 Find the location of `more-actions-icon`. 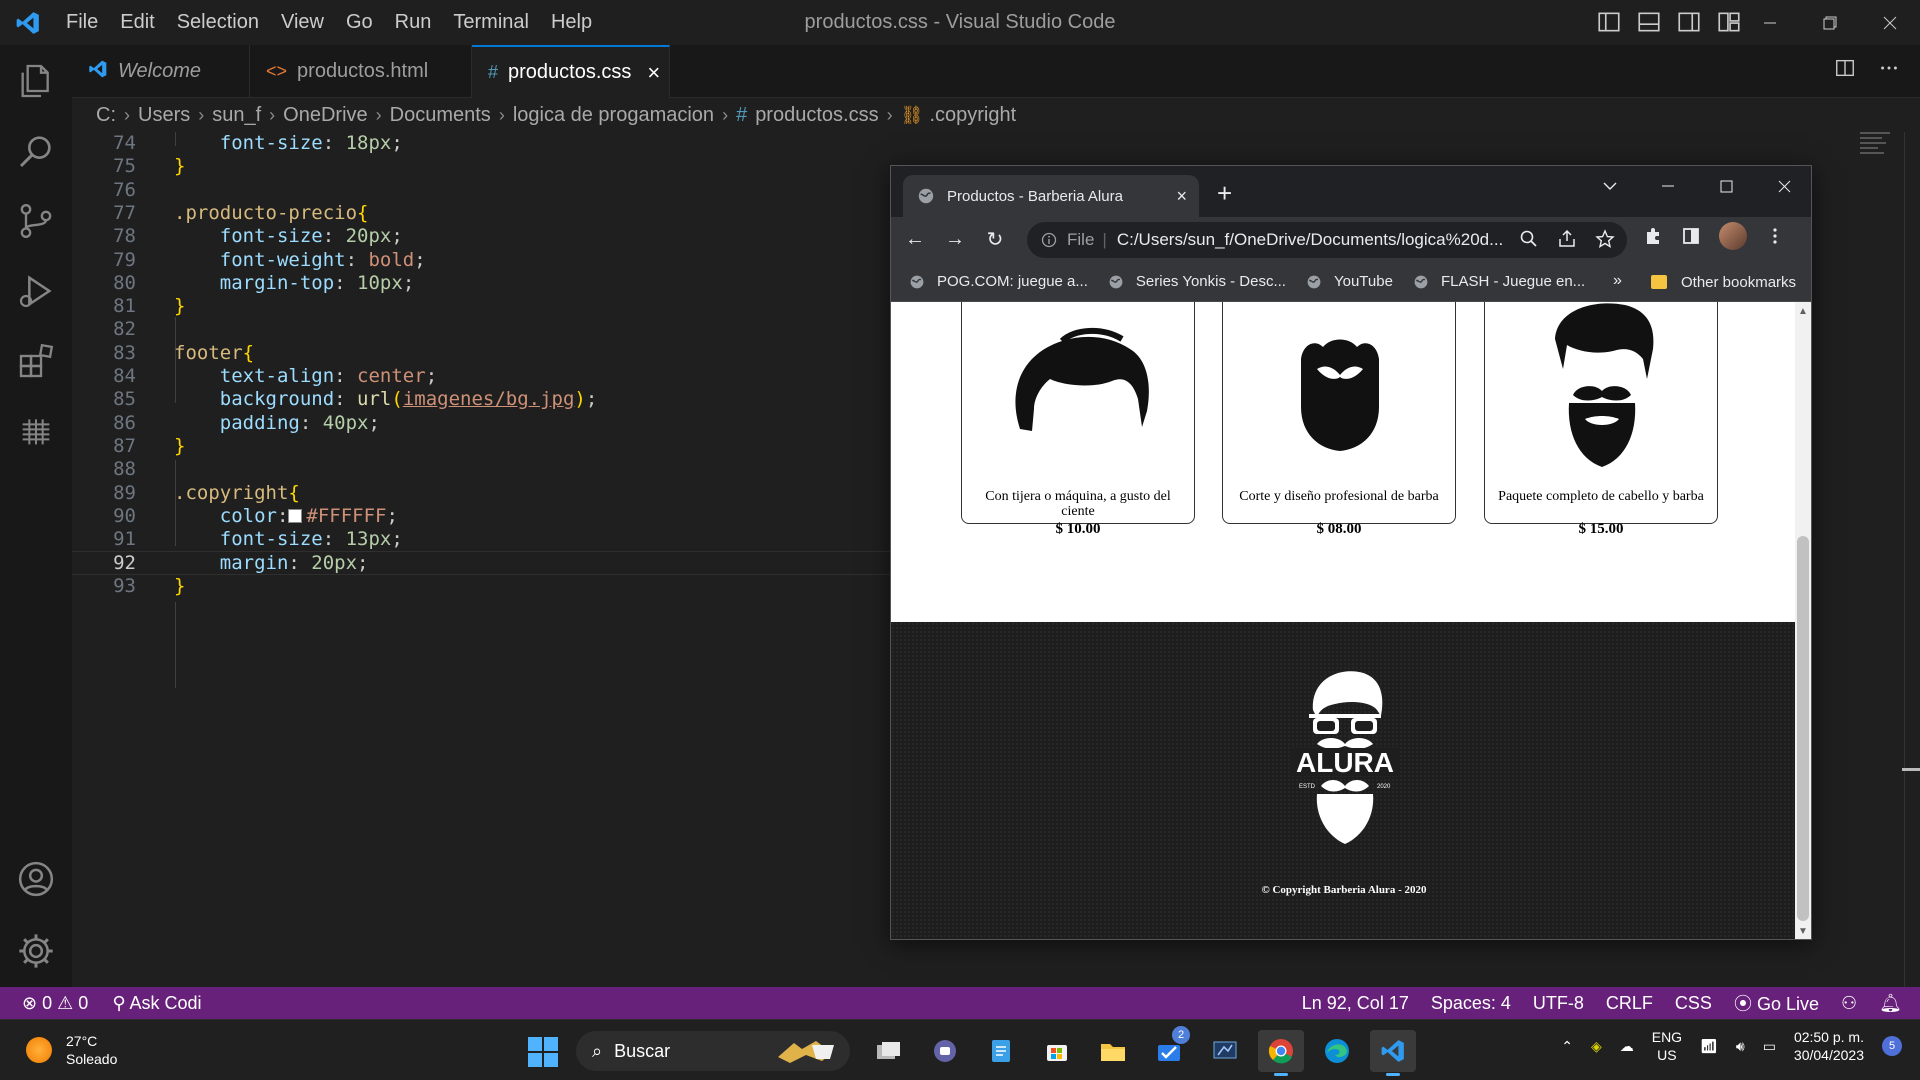

more-actions-icon is located at coordinates (1889, 68).